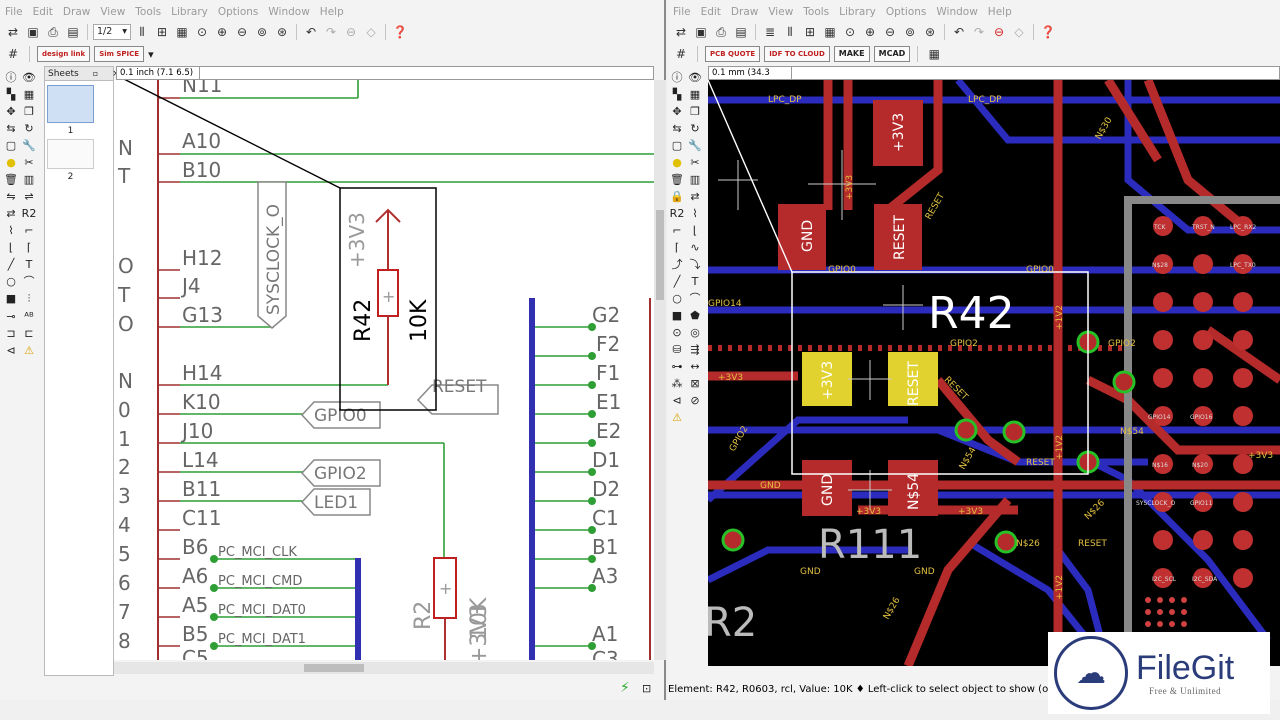 This screenshot has width=1280, height=720. Describe the element at coordinates (29, 299) in the screenshot. I see `bus-icon: ⫶` at that location.